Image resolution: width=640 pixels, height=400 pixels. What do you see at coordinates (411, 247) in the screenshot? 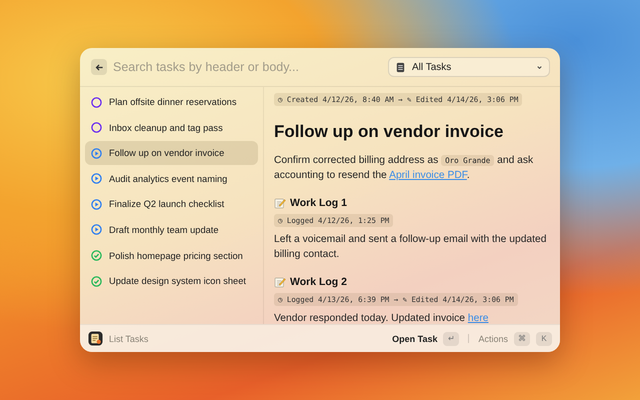
I see `log-text: Left a voicemail and sent a follow-up email with the updated billing contact.` at bounding box center [411, 247].